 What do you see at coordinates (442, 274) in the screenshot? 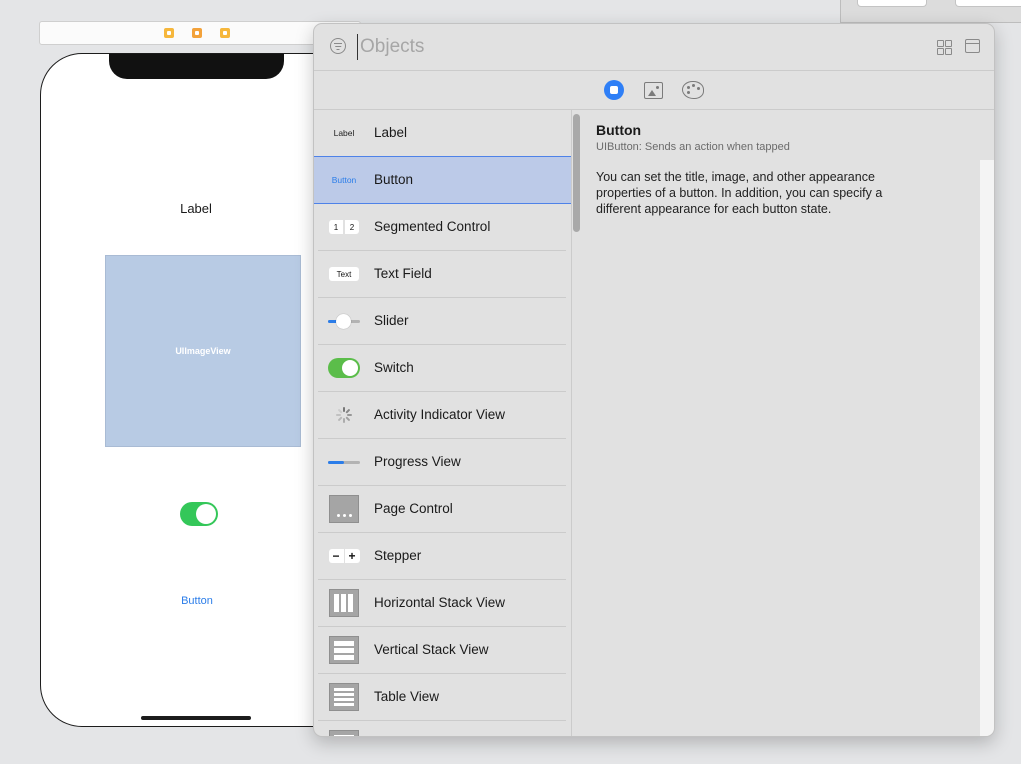
I see `list-item-text-field: Text Text Field` at bounding box center [442, 274].